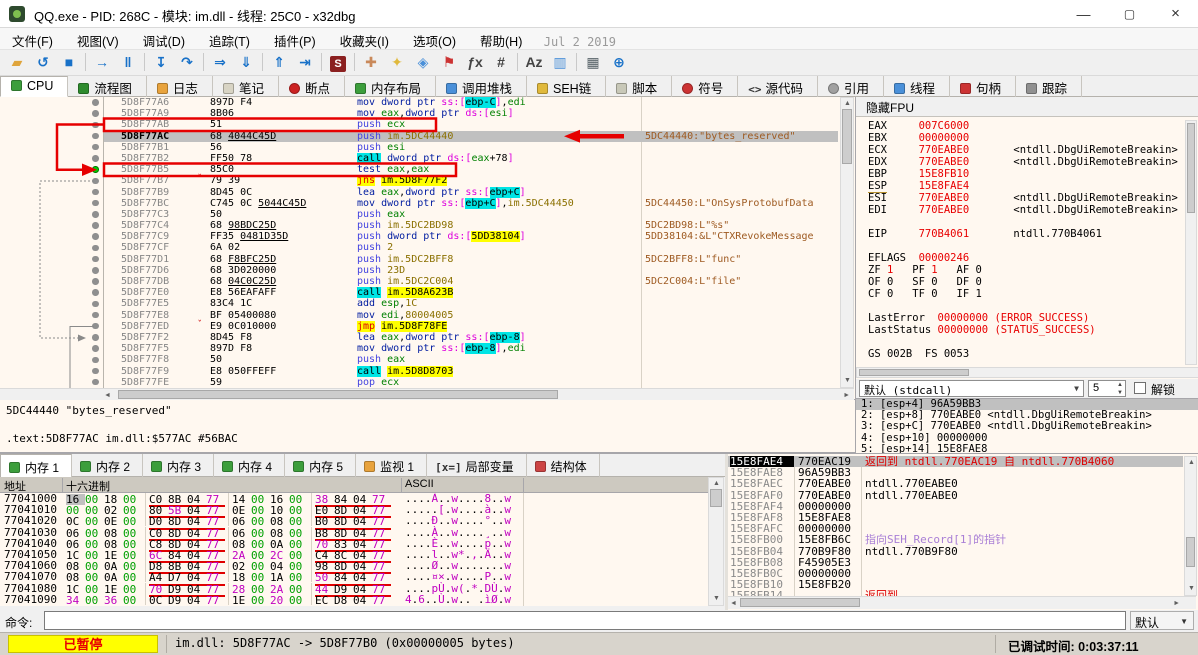  I want to click on patch-icon: ✚, so click(371, 62).